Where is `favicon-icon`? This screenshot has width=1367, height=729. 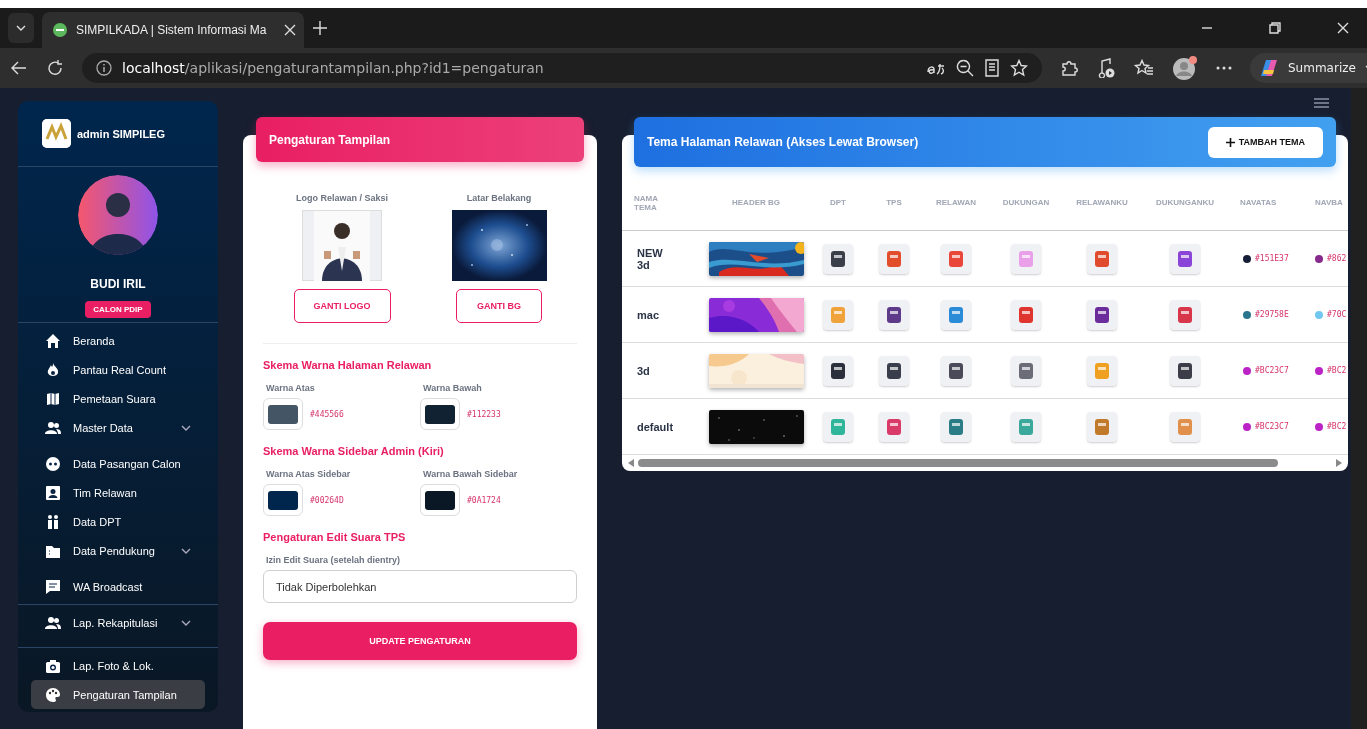 favicon-icon is located at coordinates (60, 30).